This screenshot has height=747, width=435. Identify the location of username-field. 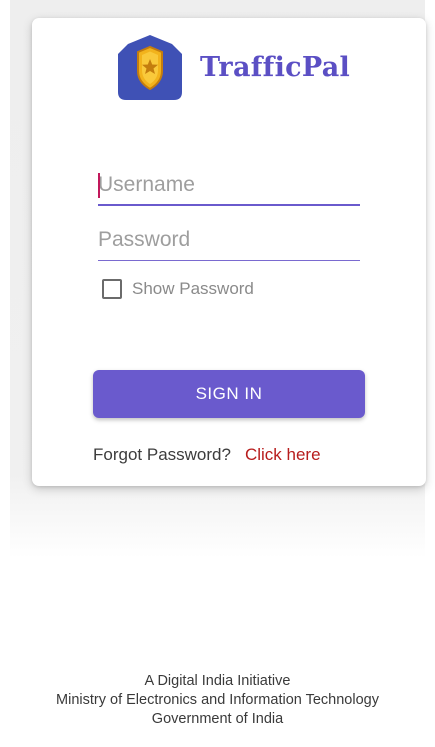
(229, 188).